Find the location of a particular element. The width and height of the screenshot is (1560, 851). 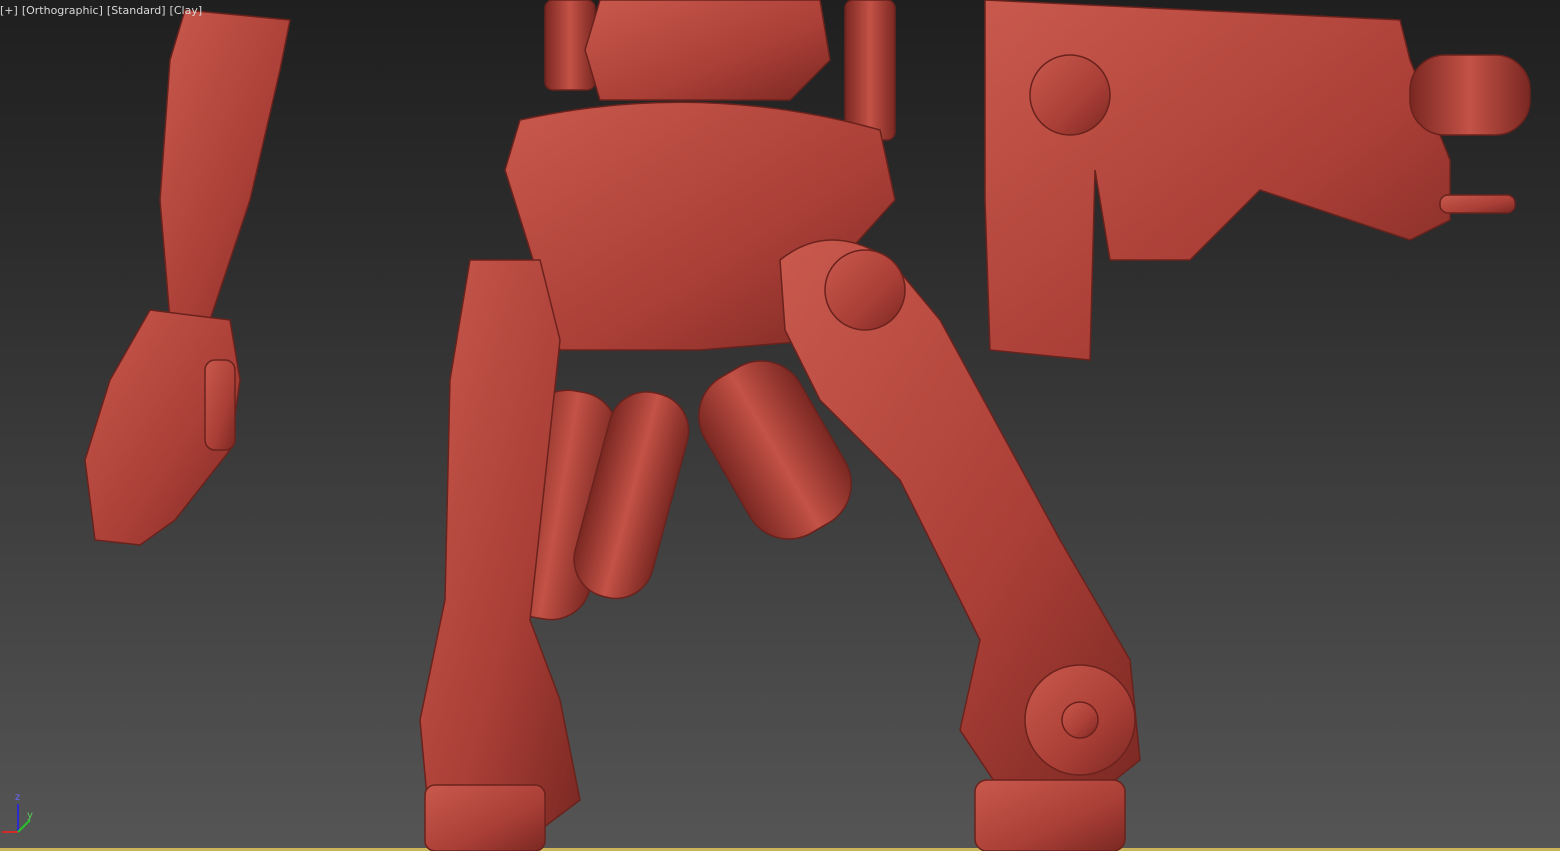

viewport-shading-clay-menu: [Clay] is located at coordinates (186, 10).